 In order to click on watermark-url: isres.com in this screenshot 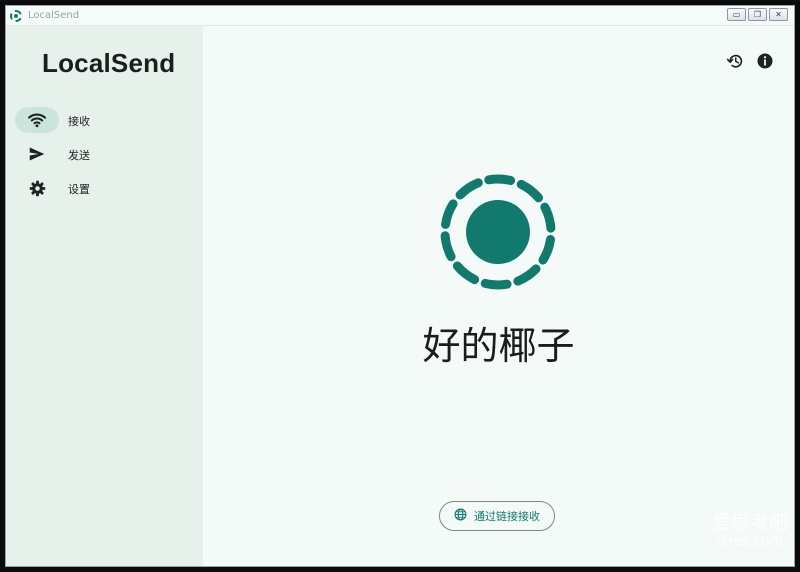, I will do `click(750, 542)`.